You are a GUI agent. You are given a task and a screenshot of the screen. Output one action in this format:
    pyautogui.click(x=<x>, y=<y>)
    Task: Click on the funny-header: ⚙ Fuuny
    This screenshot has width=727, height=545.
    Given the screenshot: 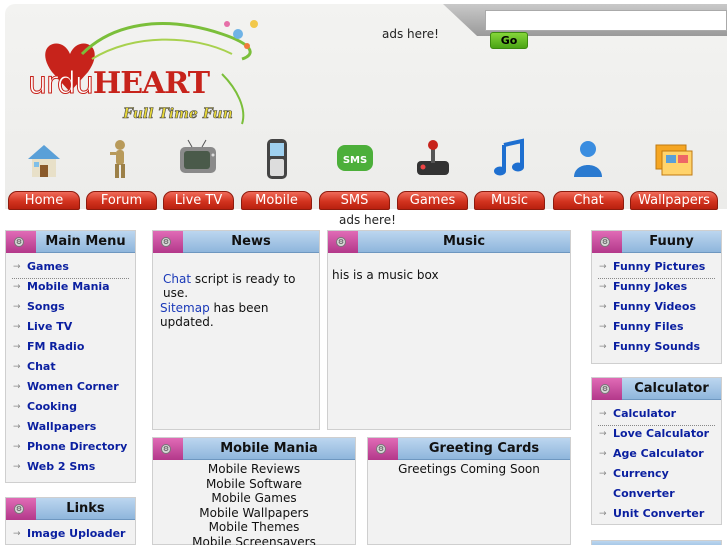 What is the action you would take?
    pyautogui.click(x=656, y=242)
    